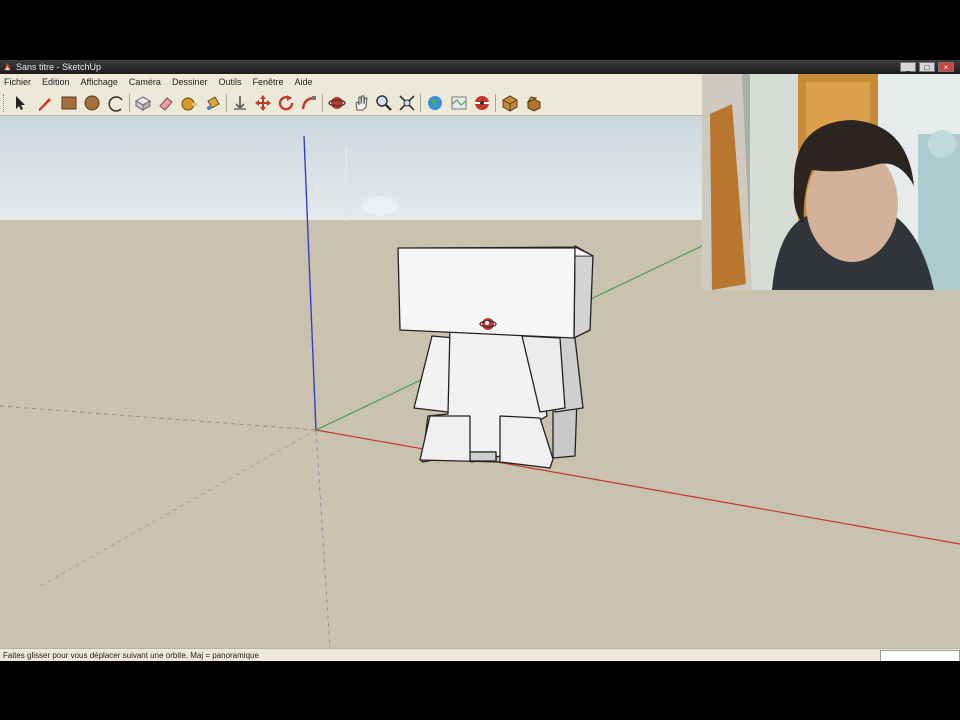  I want to click on webcam-overlay, so click(831, 182).